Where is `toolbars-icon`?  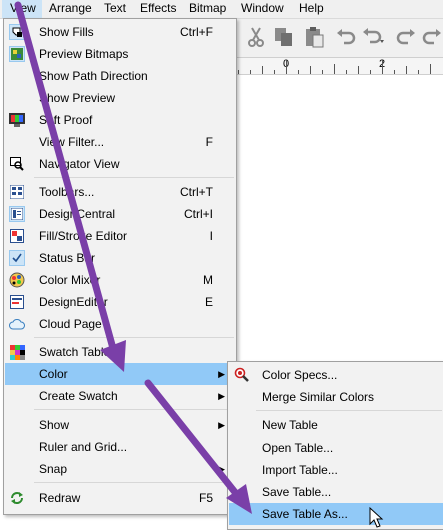
toolbars-icon is located at coordinates (17, 192).